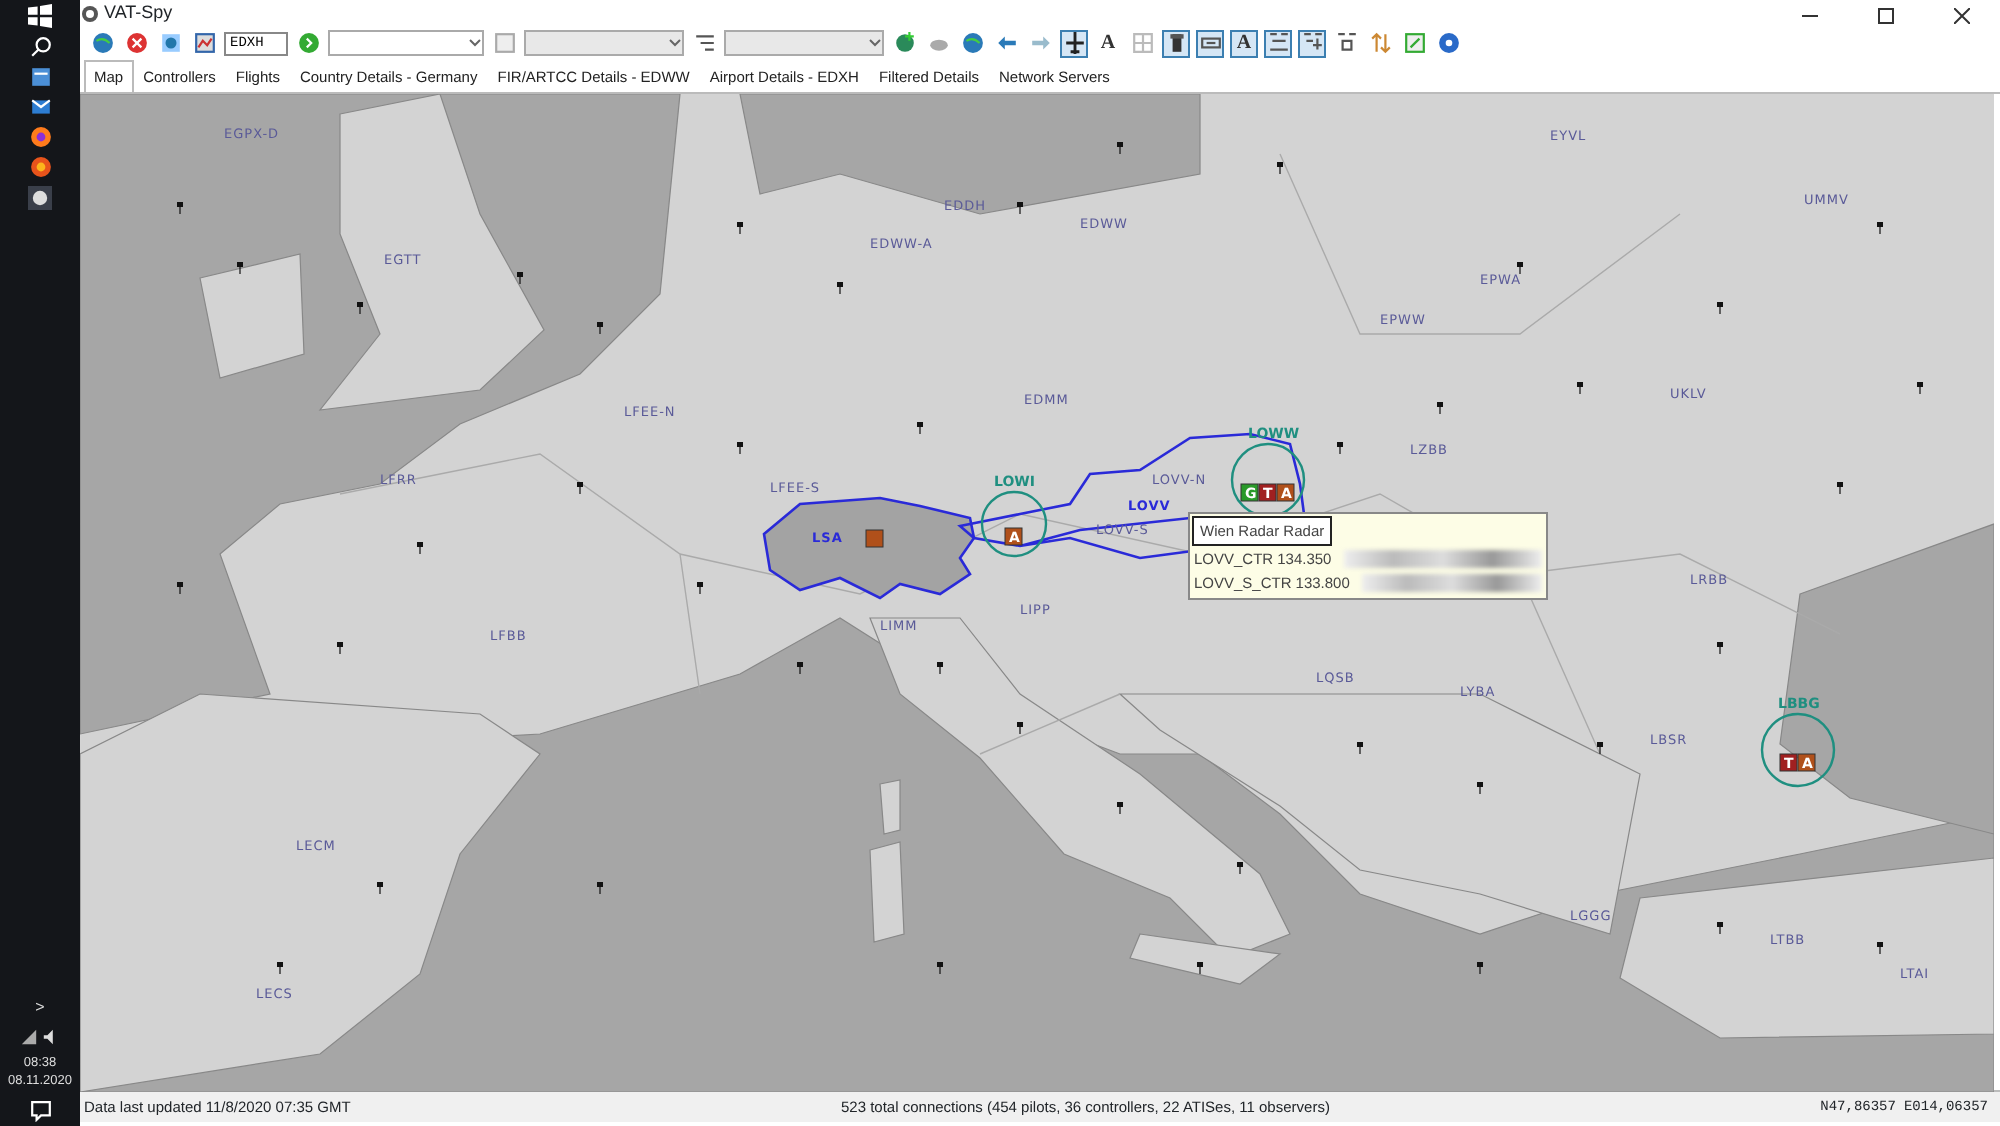 The width and height of the screenshot is (2000, 1126). I want to click on dash-toggle-button, so click(1210, 43).